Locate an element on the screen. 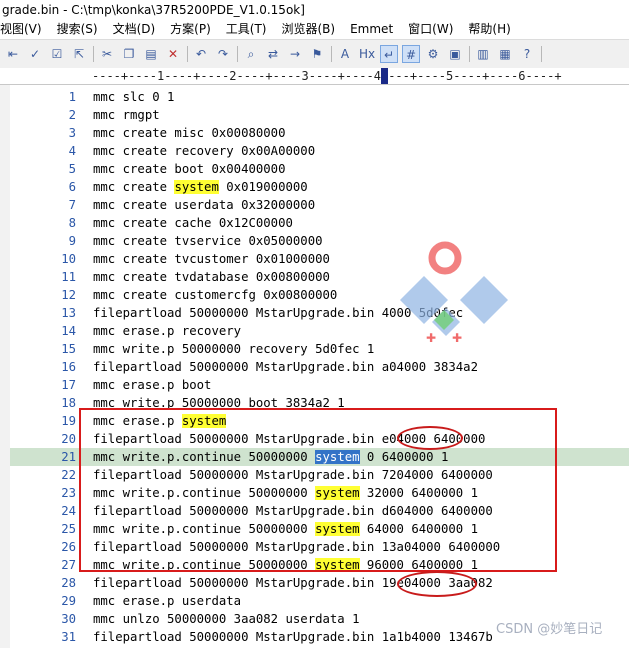 Image resolution: width=629 pixels, height=648 pixels. line-number: 4 is located at coordinates (72, 151).